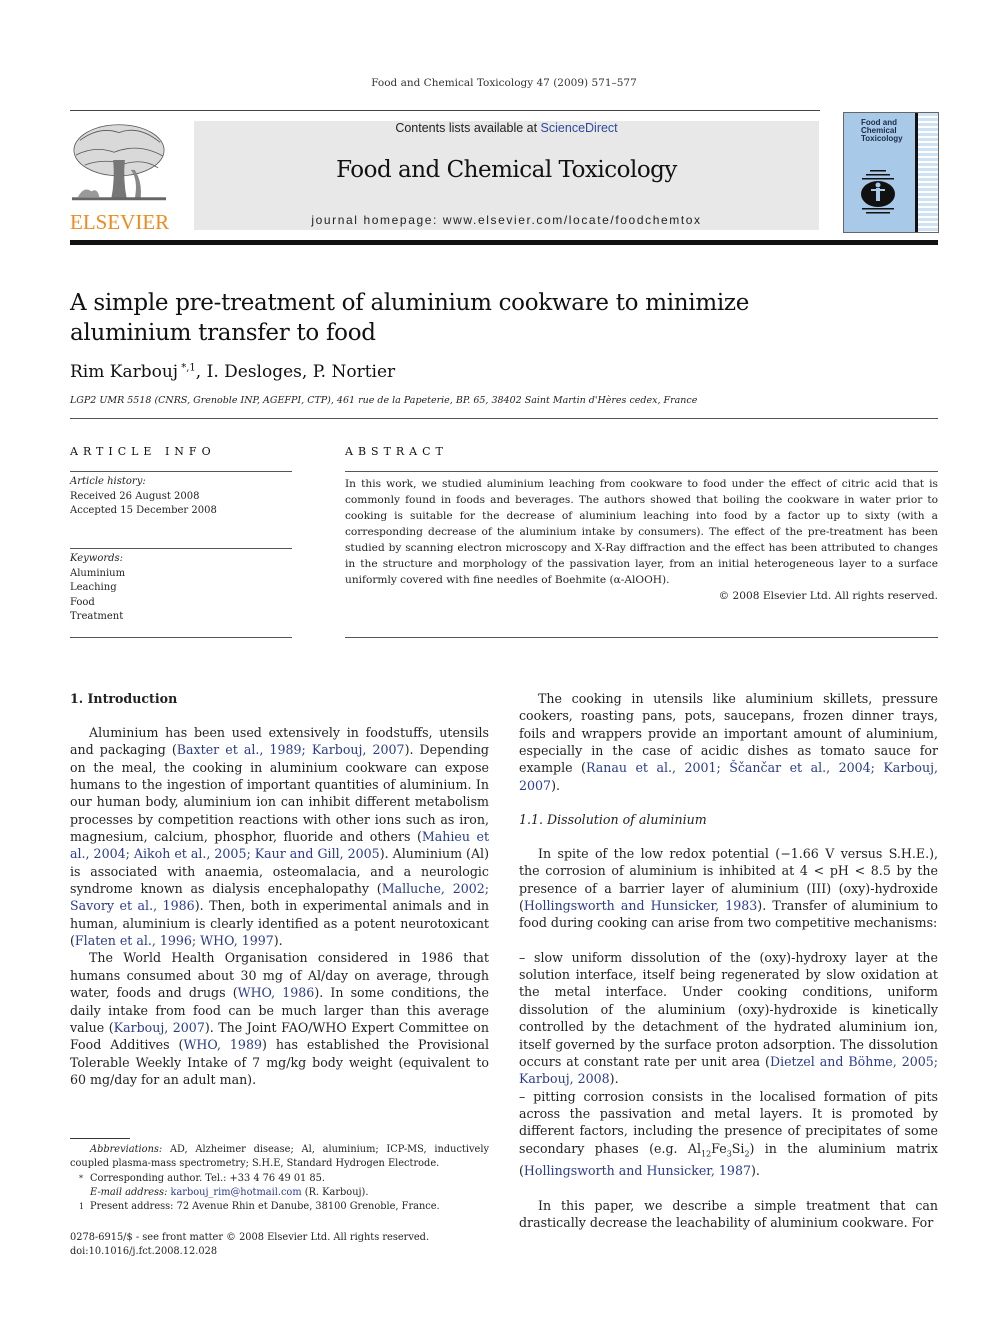 The height and width of the screenshot is (1323, 992). I want to click on citation-link: Hollingsworth and Hunsicker, 1983, so click(640, 905).